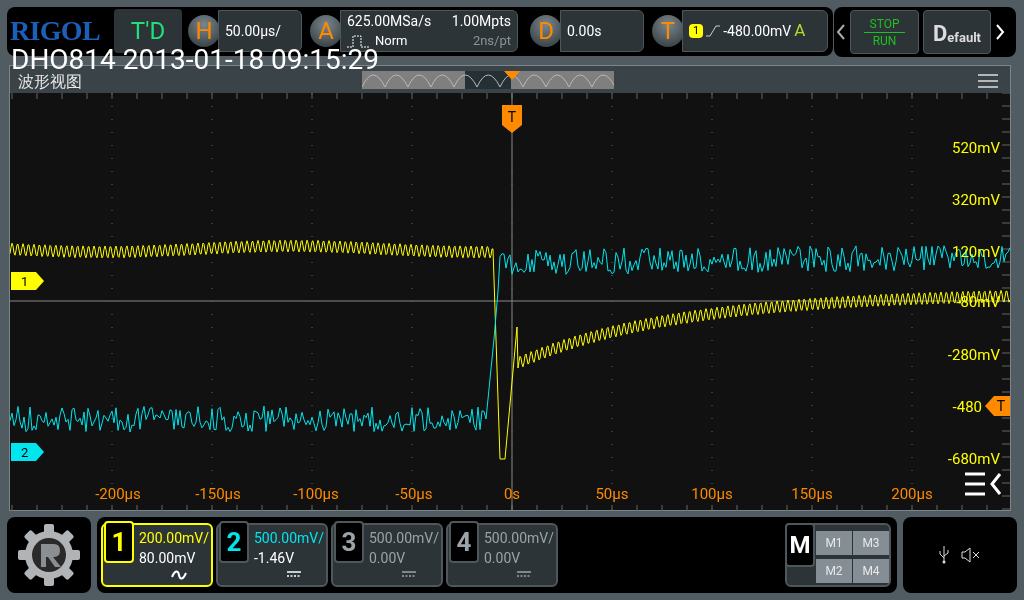 Image resolution: width=1024 pixels, height=600 pixels. Describe the element at coordinates (167, 558) in the screenshot. I see `channel-offset: 80.00mV` at that location.